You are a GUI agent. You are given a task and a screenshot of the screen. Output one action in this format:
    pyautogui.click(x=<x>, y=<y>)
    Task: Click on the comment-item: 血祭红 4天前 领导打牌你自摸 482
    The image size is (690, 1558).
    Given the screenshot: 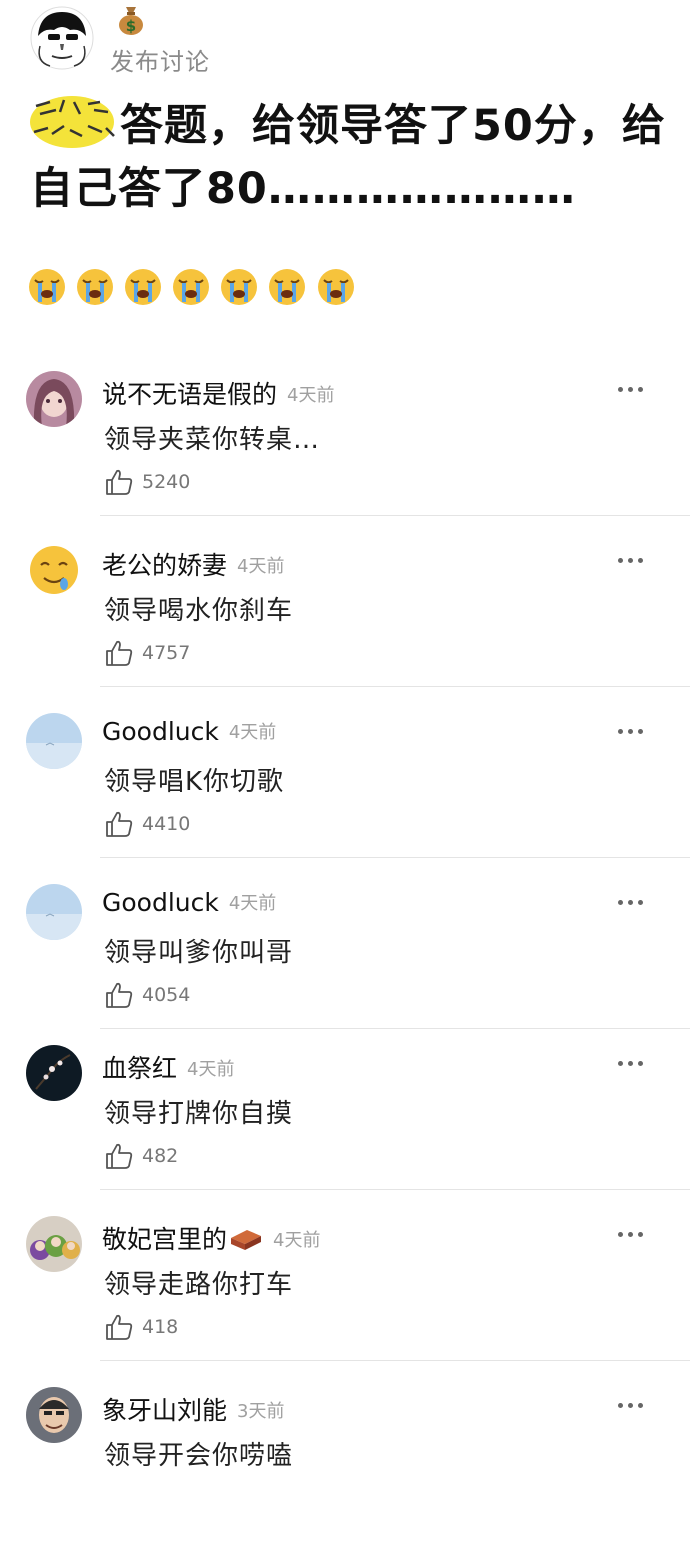 What is the action you would take?
    pyautogui.click(x=345, y=1130)
    